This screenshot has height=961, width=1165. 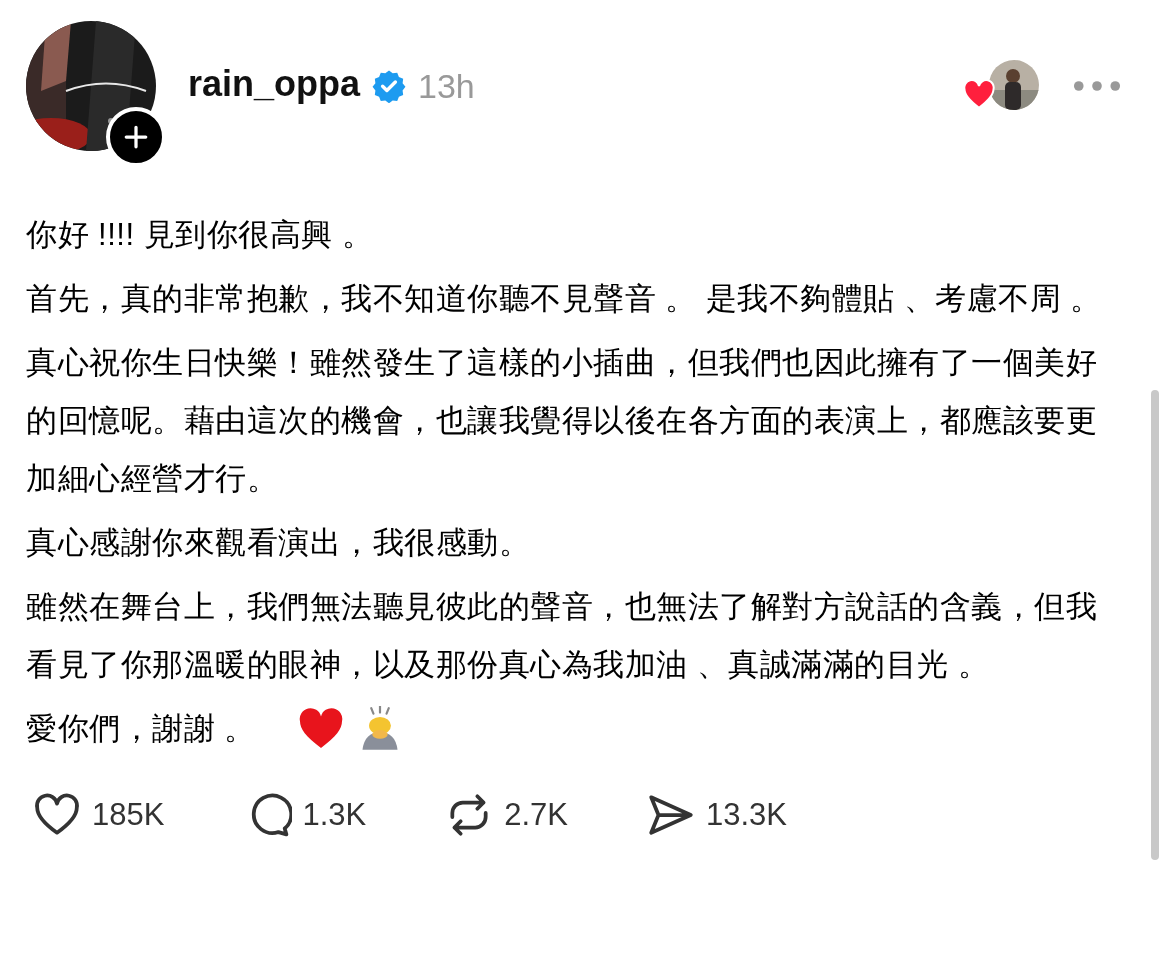 What do you see at coordinates (274, 84) in the screenshot?
I see `username: rain_oppa` at bounding box center [274, 84].